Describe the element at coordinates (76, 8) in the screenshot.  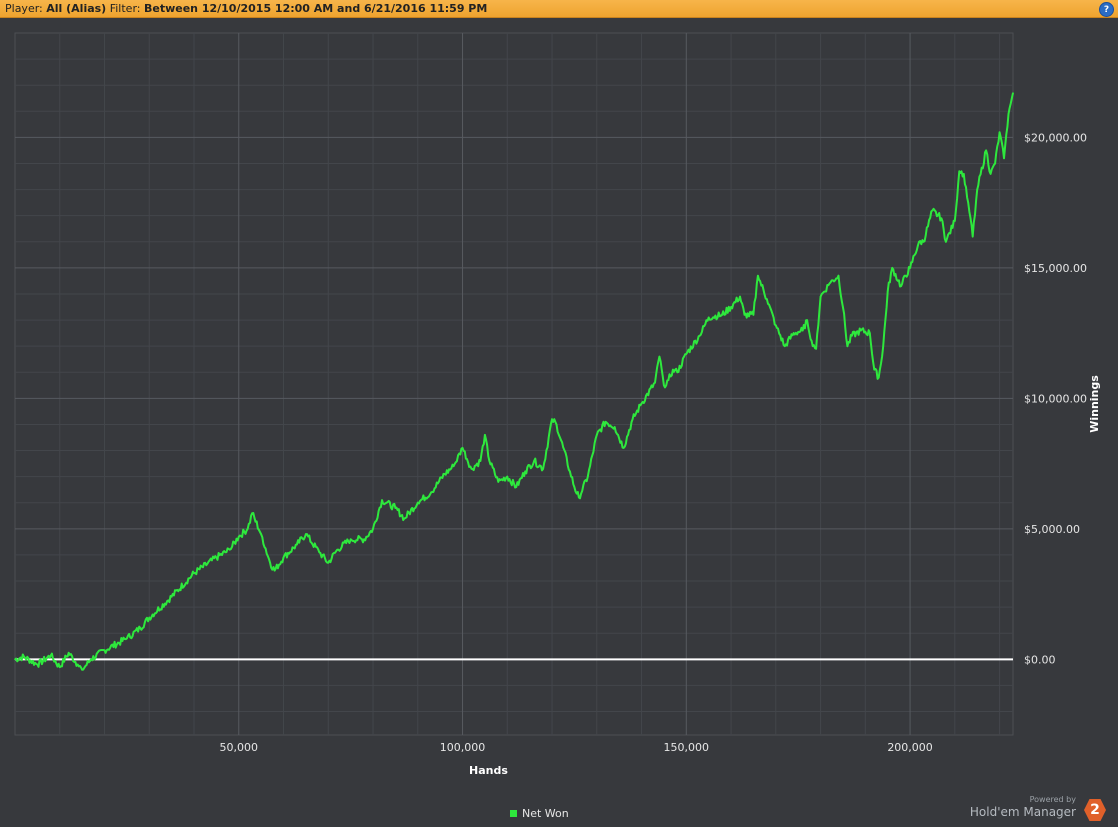
I see `player-value: All (Alias)` at that location.